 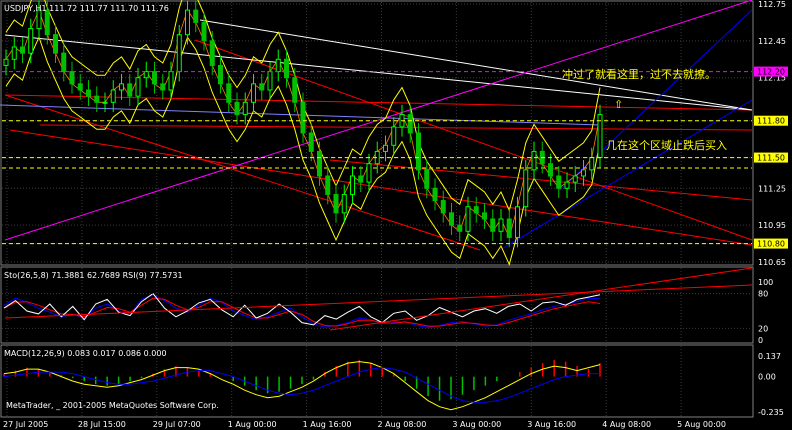 I want to click on upper-annotation: 冲过了就看这里，过不去就撩。, so click(x=639, y=74).